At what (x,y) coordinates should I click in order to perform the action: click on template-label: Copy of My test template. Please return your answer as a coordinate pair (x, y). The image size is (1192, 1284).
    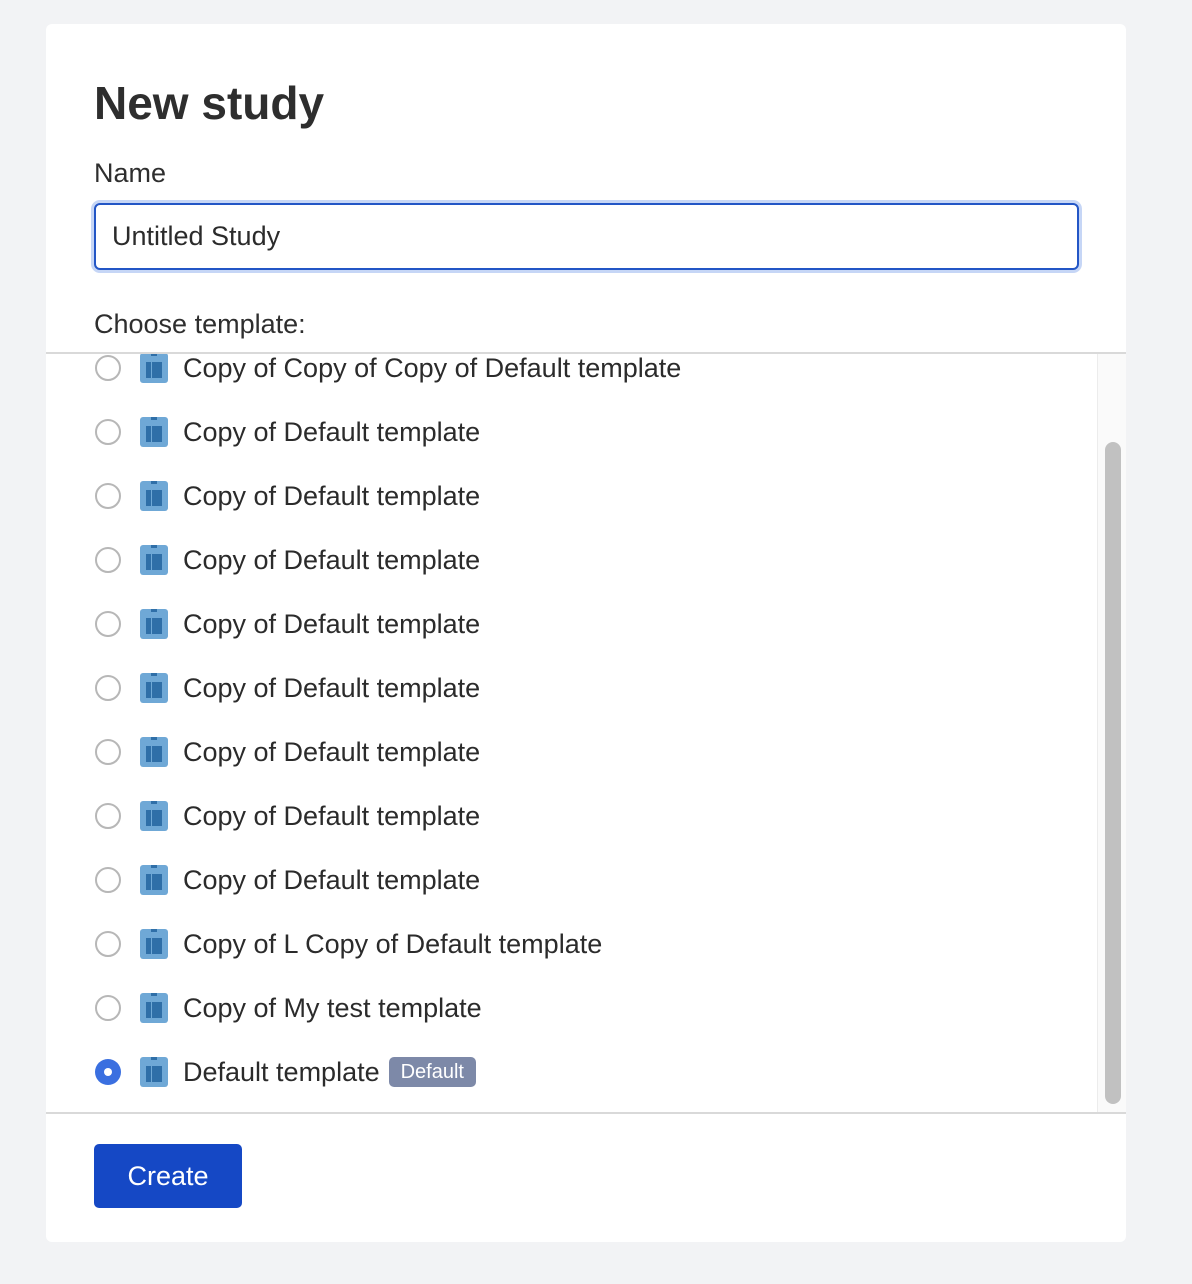
    Looking at the image, I should click on (332, 1007).